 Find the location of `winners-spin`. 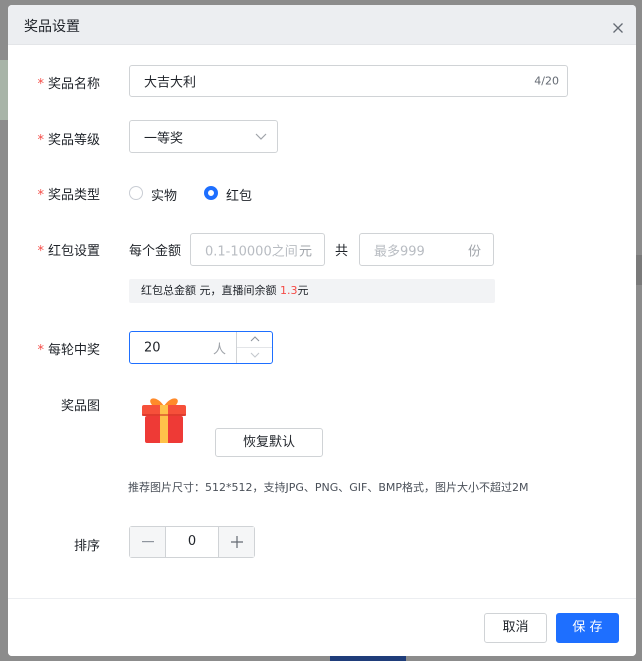

winners-spin is located at coordinates (254, 347).